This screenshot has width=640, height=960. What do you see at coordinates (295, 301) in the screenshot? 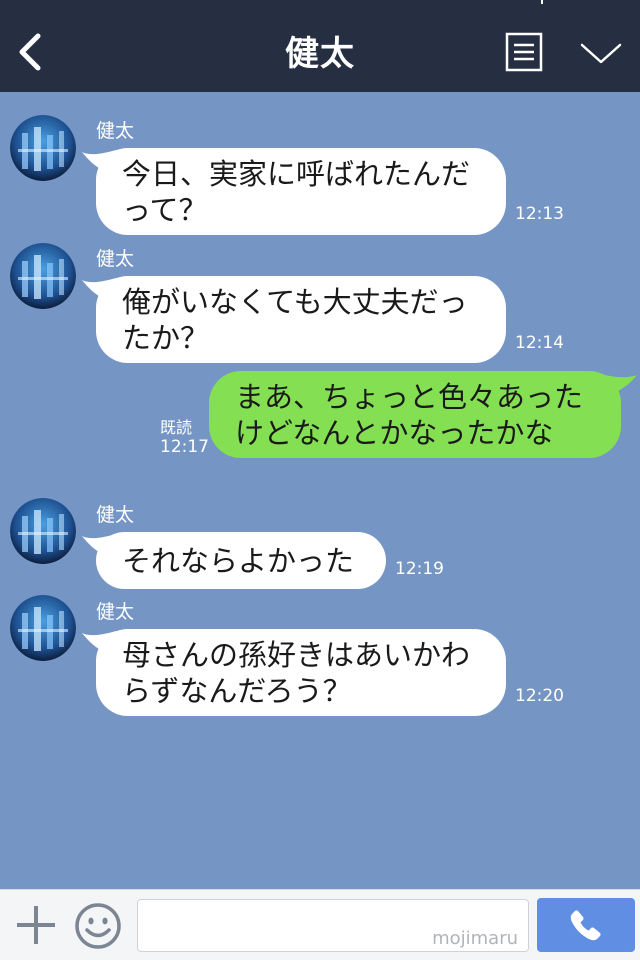
I see `message-text: 俺がいなくても大丈夫だっ` at bounding box center [295, 301].